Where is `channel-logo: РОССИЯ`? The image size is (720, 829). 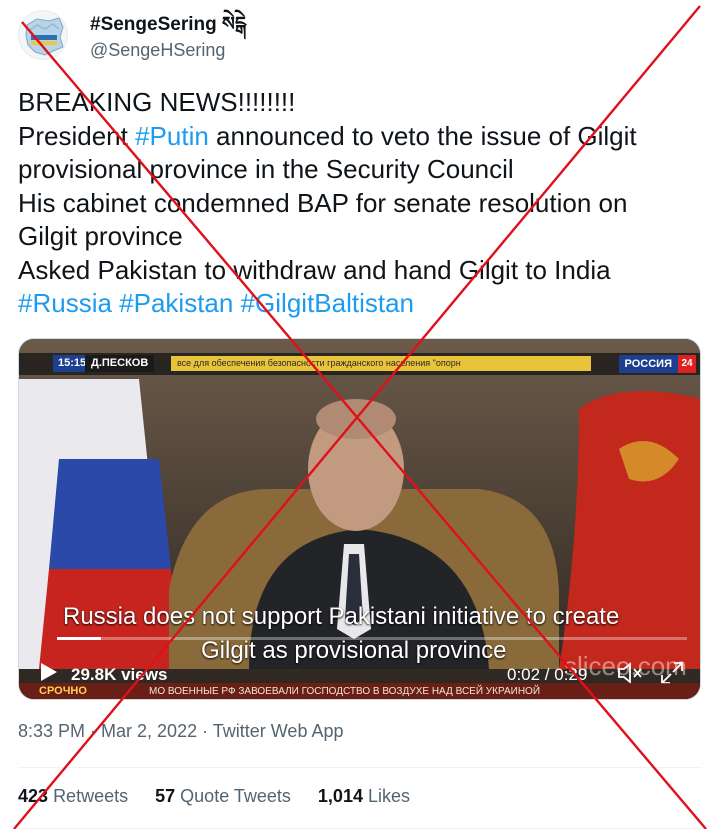 channel-logo: РОССИЯ is located at coordinates (648, 364).